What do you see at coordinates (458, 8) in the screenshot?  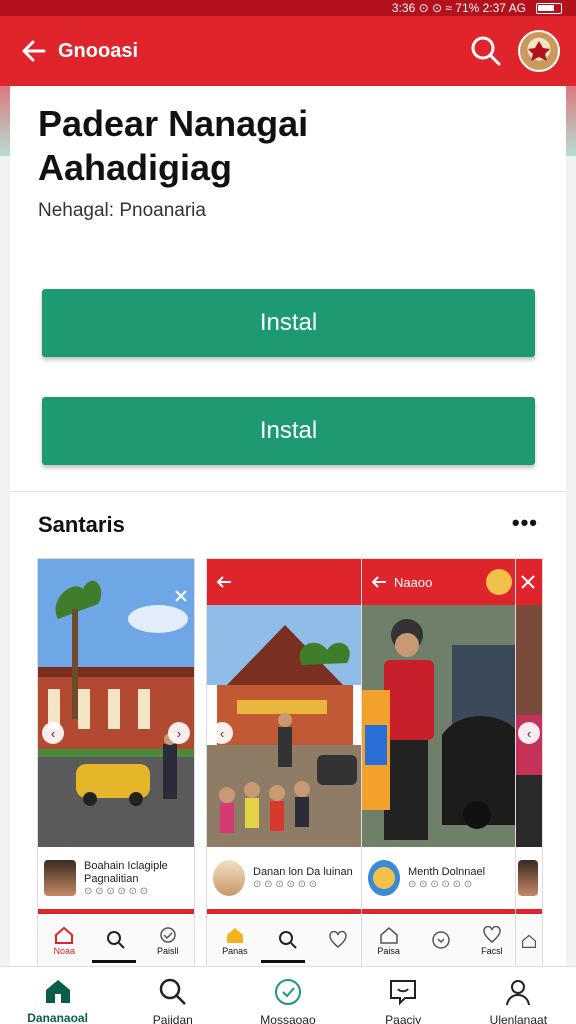 I see `status-text: 3:36 ⊙ ⊙ ≈ 71% 2:37 AG` at bounding box center [458, 8].